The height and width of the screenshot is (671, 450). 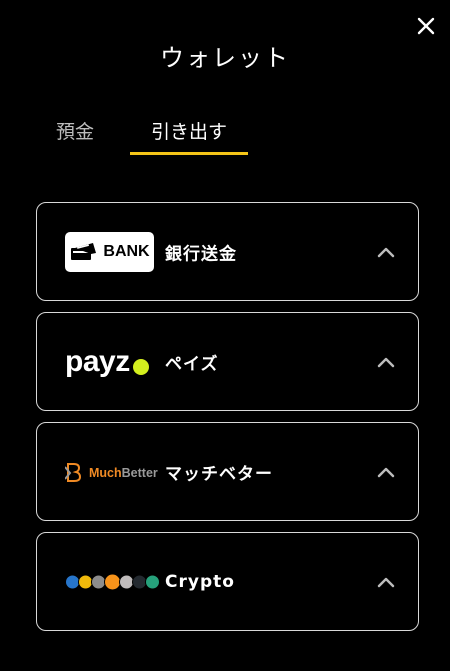 I want to click on method-muchbetter: MuchBetter マッチベター, so click(x=227, y=471).